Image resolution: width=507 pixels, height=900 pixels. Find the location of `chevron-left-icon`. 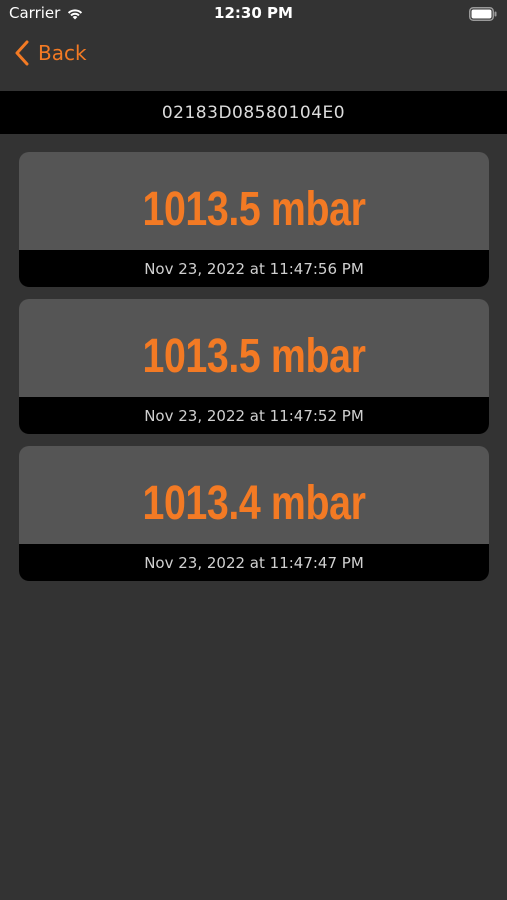

chevron-left-icon is located at coordinates (22, 53).